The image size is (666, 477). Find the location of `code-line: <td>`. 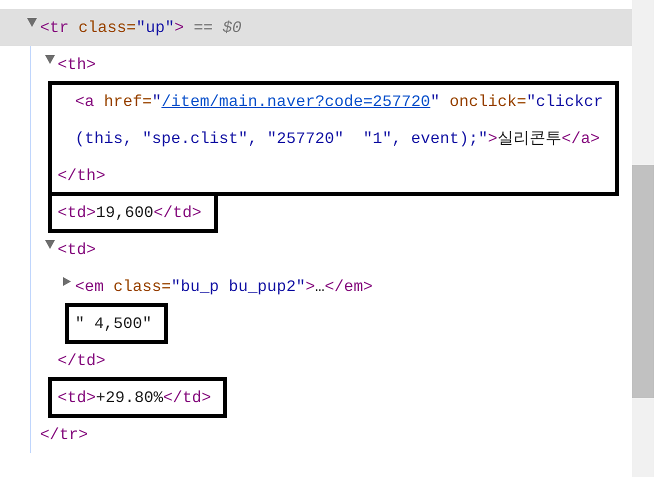

code-line: <td> is located at coordinates (77, 250).